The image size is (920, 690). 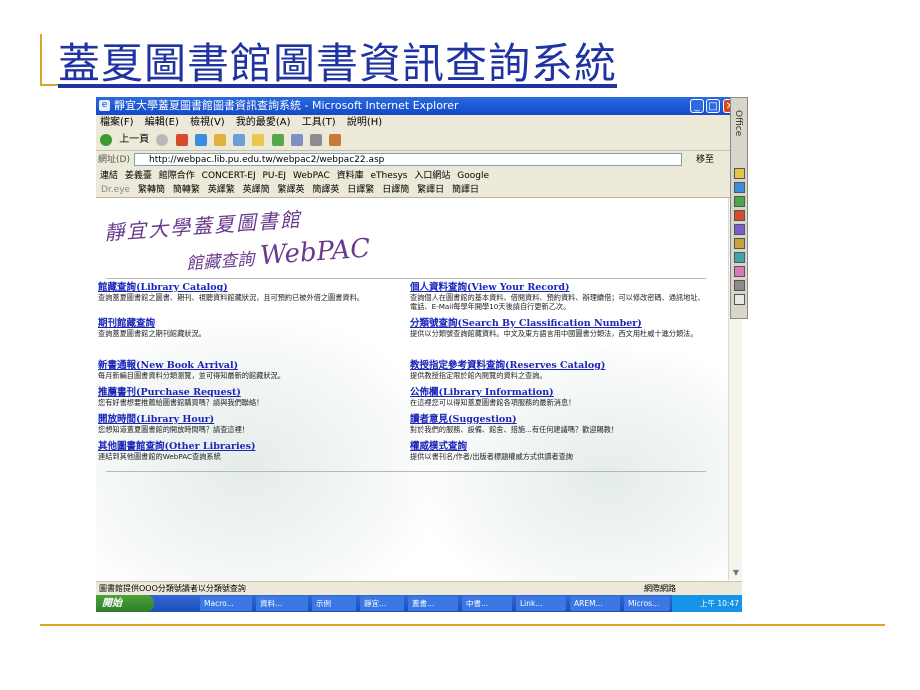 I want to click on favorites-icon, so click(x=258, y=140).